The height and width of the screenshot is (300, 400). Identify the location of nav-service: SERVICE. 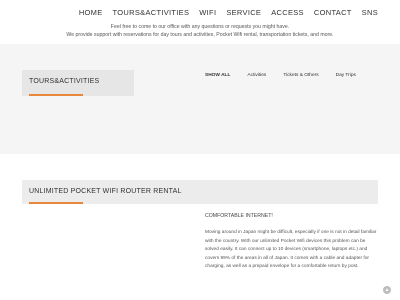
(243, 12).